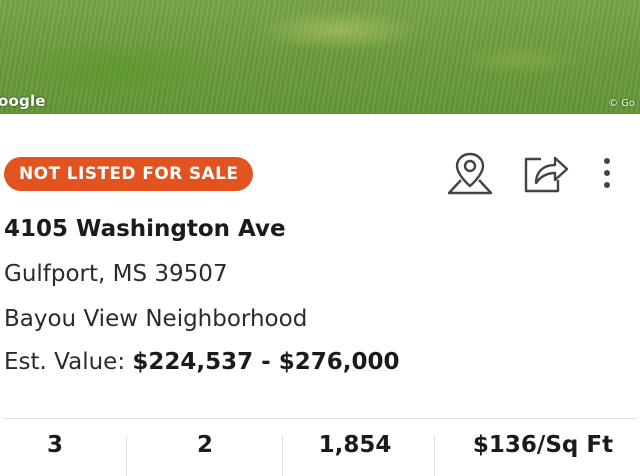  What do you see at coordinates (54, 445) in the screenshot?
I see `stat-beds: 3` at bounding box center [54, 445].